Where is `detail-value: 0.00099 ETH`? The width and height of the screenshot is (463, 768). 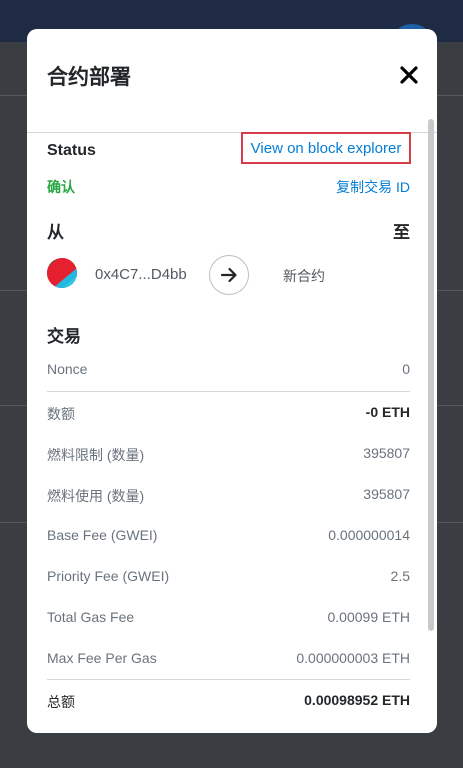
detail-value: 0.00099 ETH is located at coordinates (369, 617).